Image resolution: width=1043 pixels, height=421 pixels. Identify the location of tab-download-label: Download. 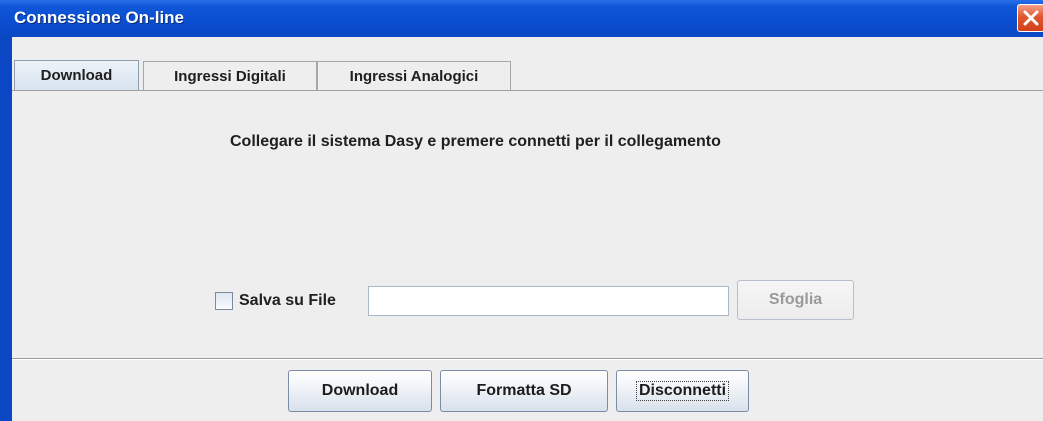
(76, 75).